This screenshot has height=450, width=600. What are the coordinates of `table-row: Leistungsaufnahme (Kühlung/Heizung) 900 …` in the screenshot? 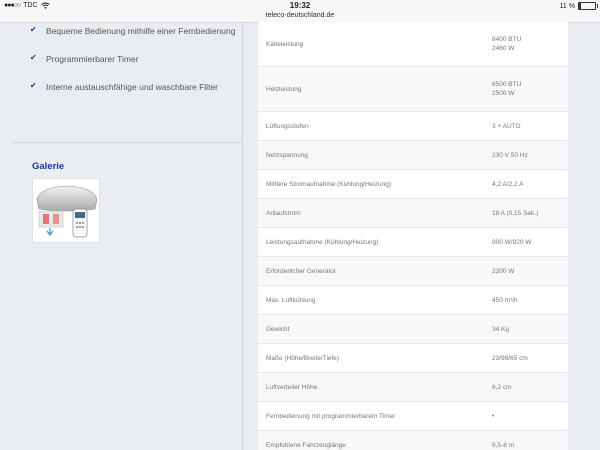 It's located at (413, 242).